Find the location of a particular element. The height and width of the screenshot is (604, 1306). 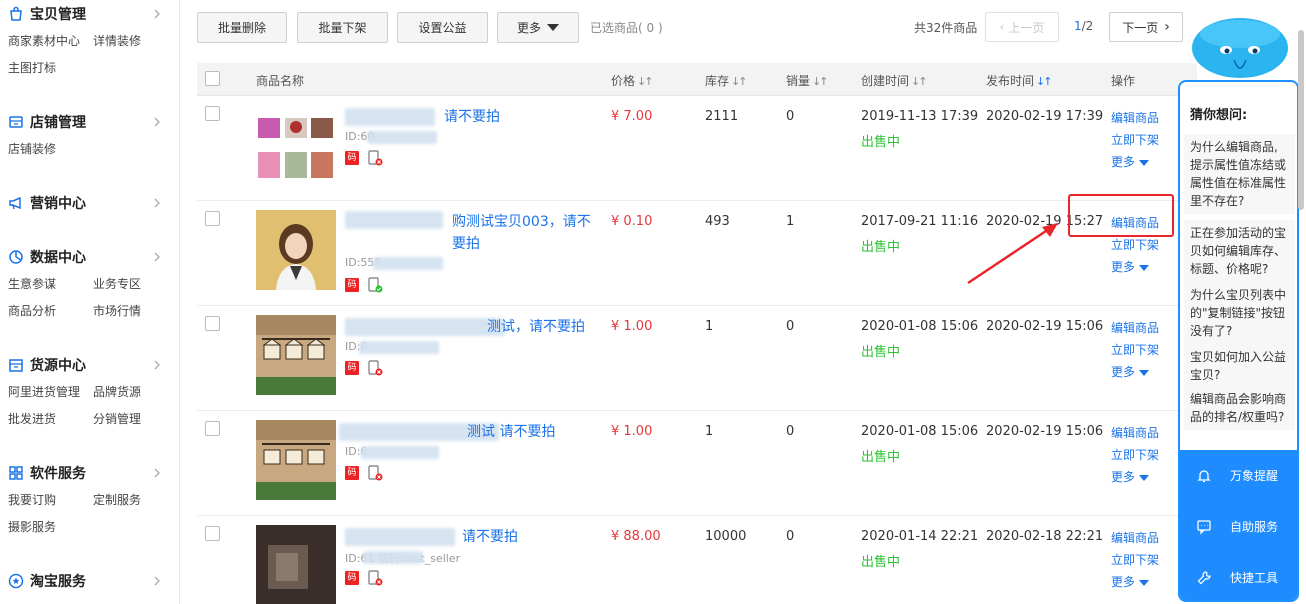

self-service-button: 自助服务 is located at coordinates (1238, 526).